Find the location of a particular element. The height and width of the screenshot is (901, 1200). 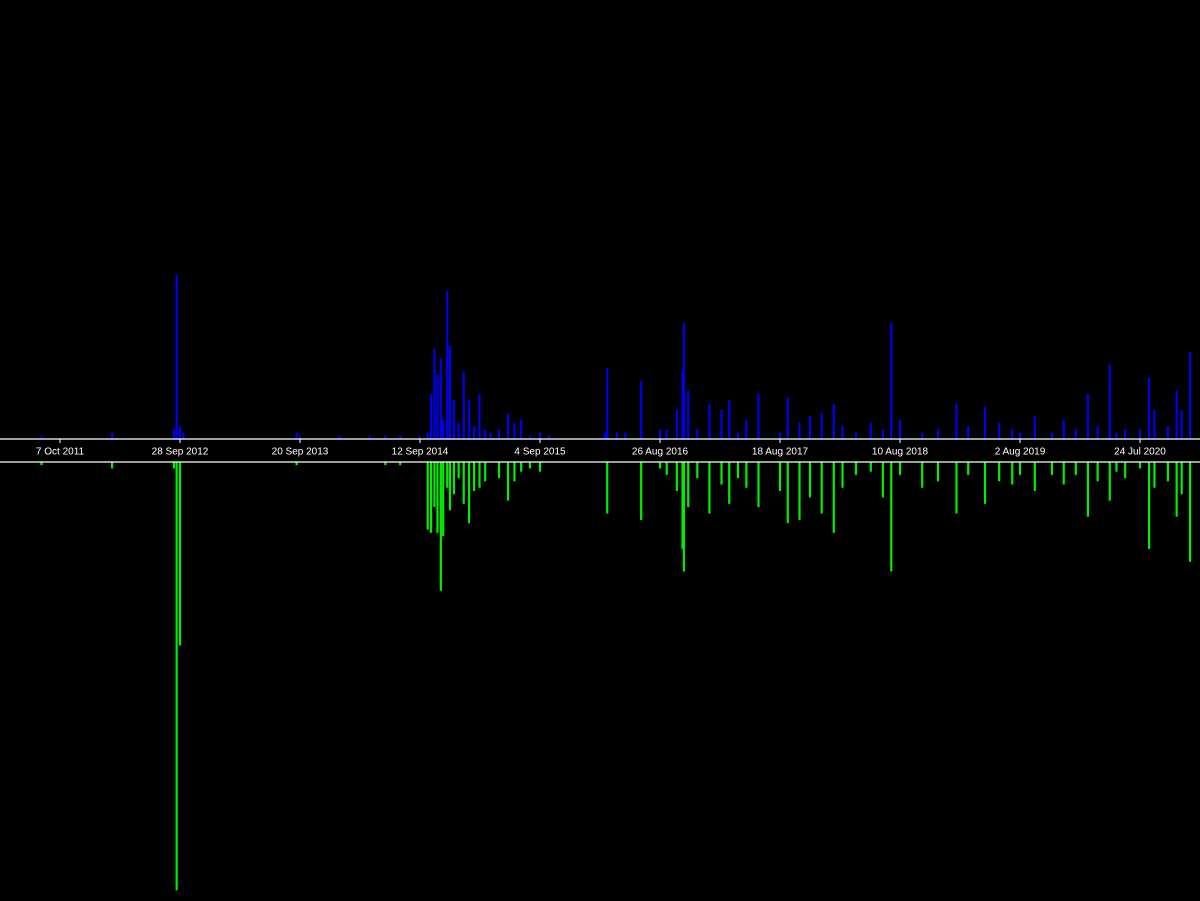

axis-tick-label: 18 Aug 2017 is located at coordinates (780, 452).